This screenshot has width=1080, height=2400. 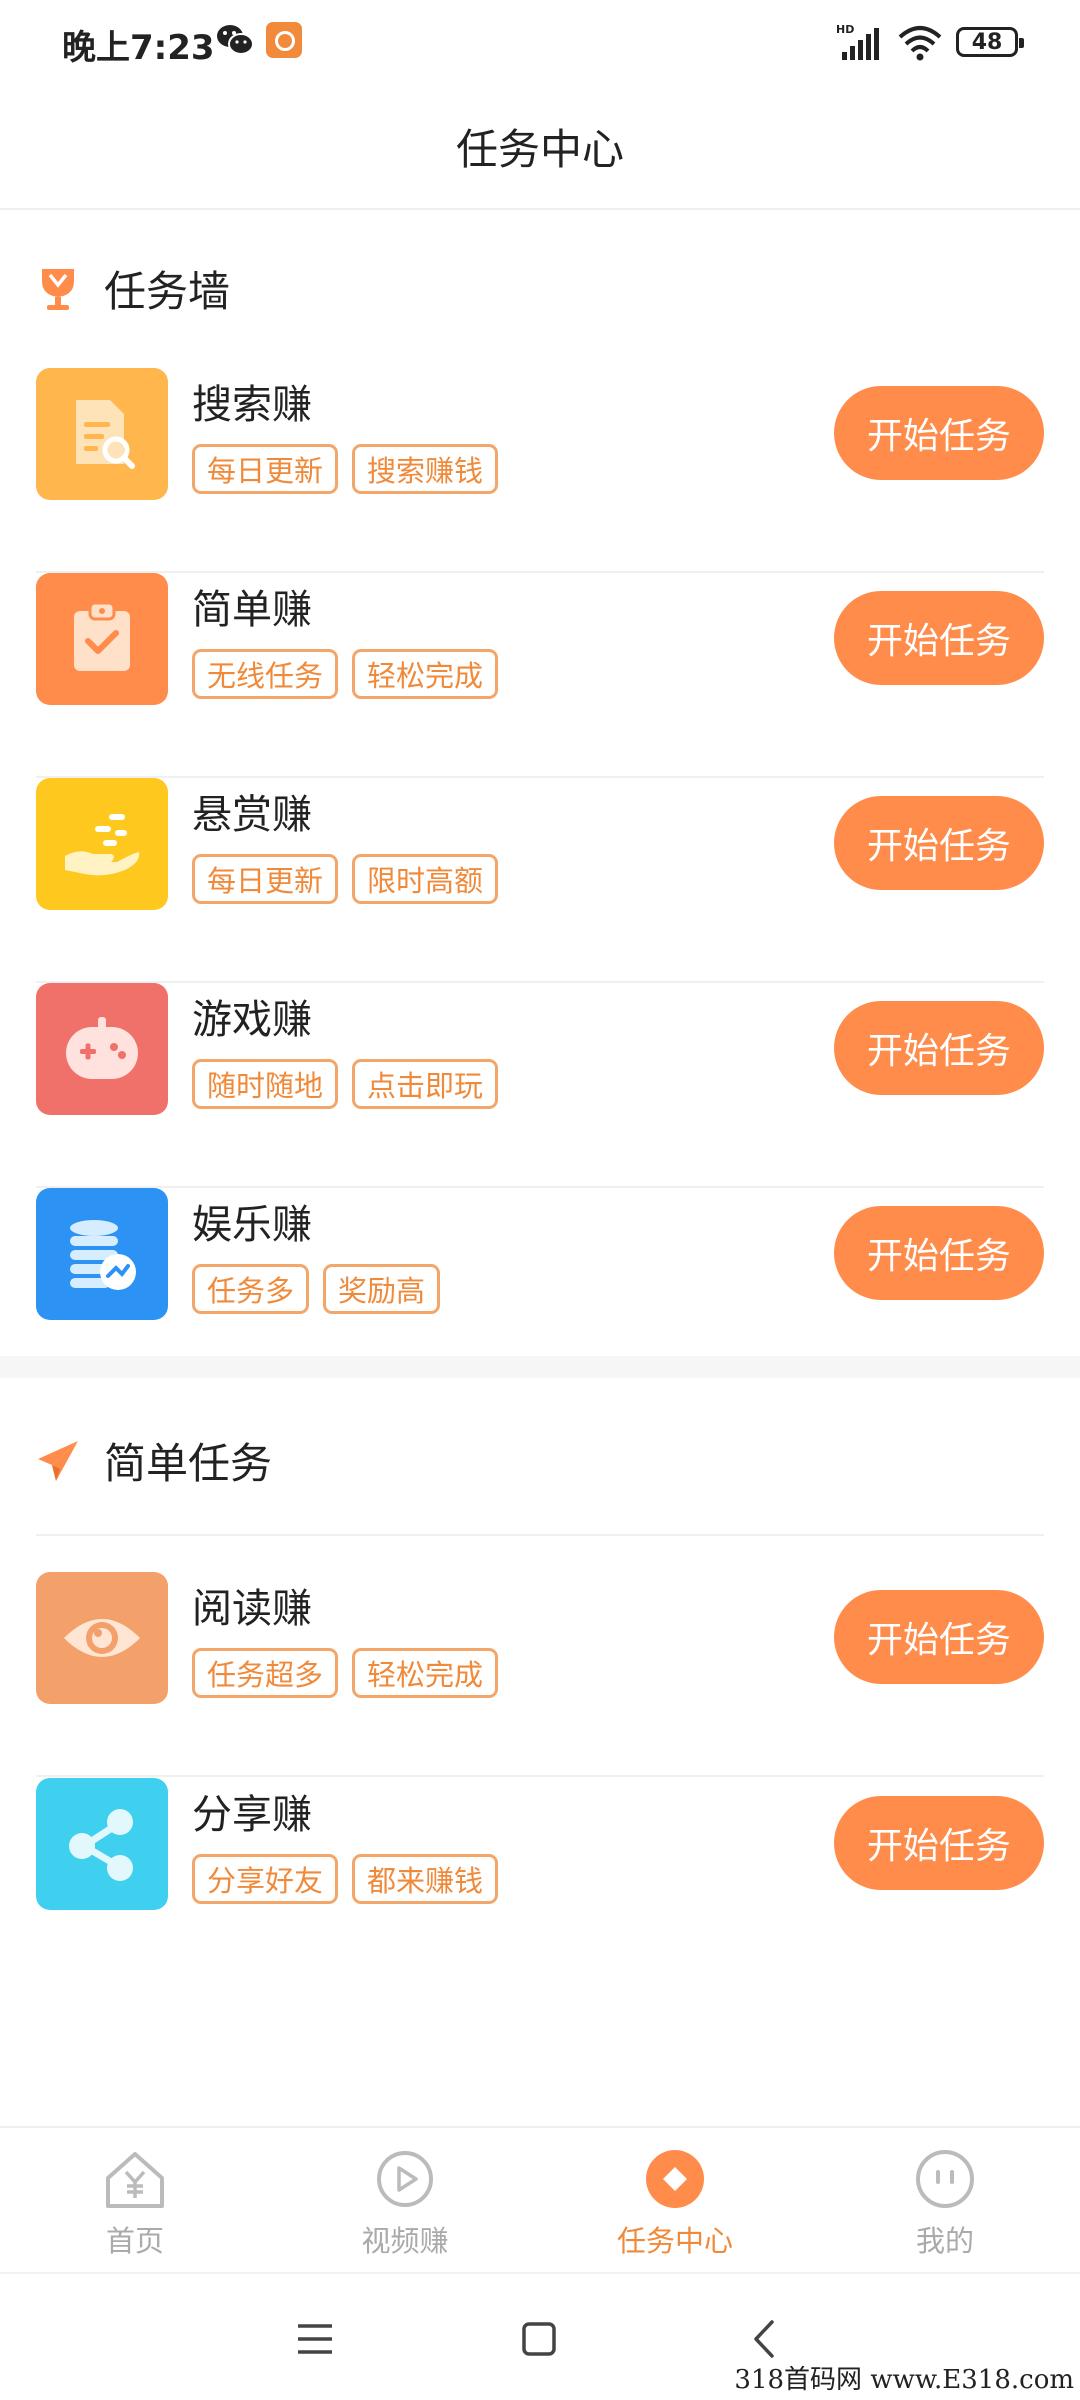 I want to click on eye-icon, so click(x=102, y=1638).